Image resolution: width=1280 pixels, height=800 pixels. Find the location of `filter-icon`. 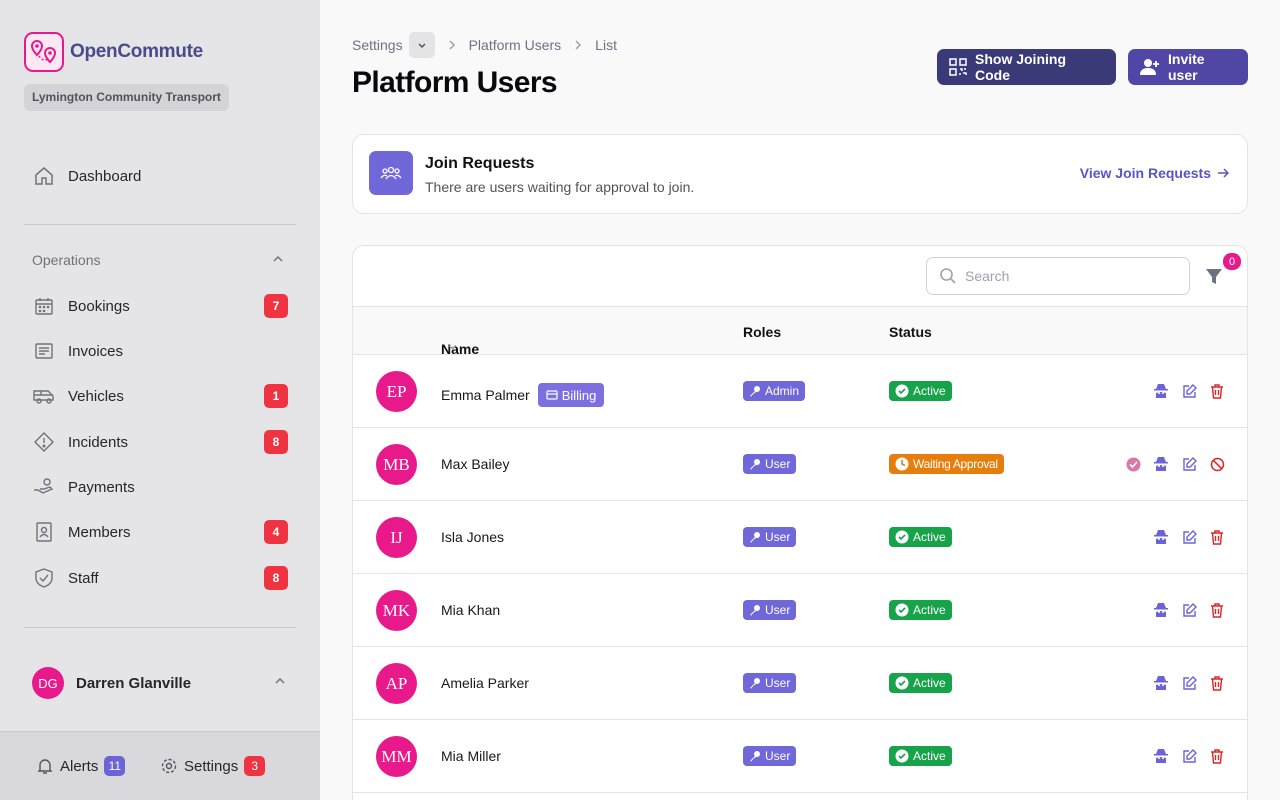

filter-icon is located at coordinates (1214, 278).